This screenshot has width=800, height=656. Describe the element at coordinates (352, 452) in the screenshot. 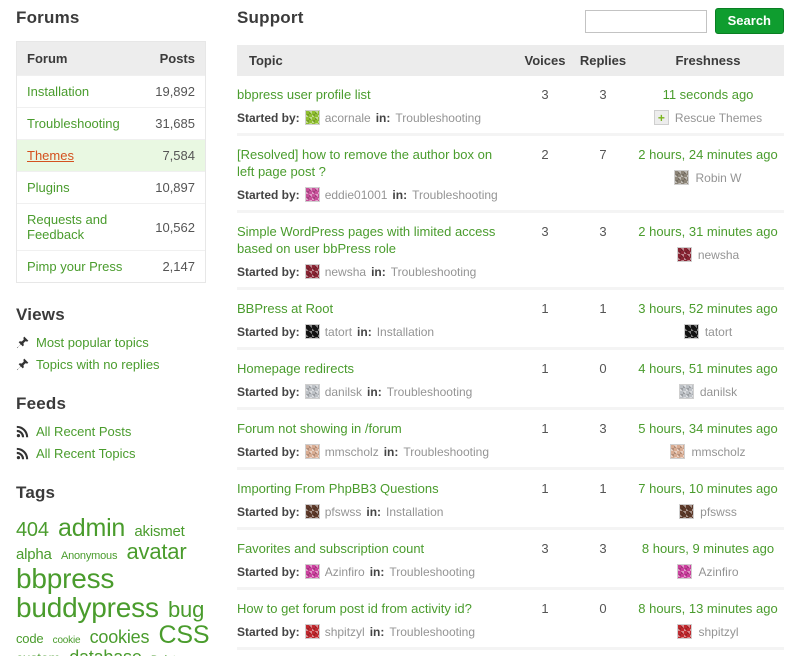

I see `starter-name-link: mmscholz` at that location.